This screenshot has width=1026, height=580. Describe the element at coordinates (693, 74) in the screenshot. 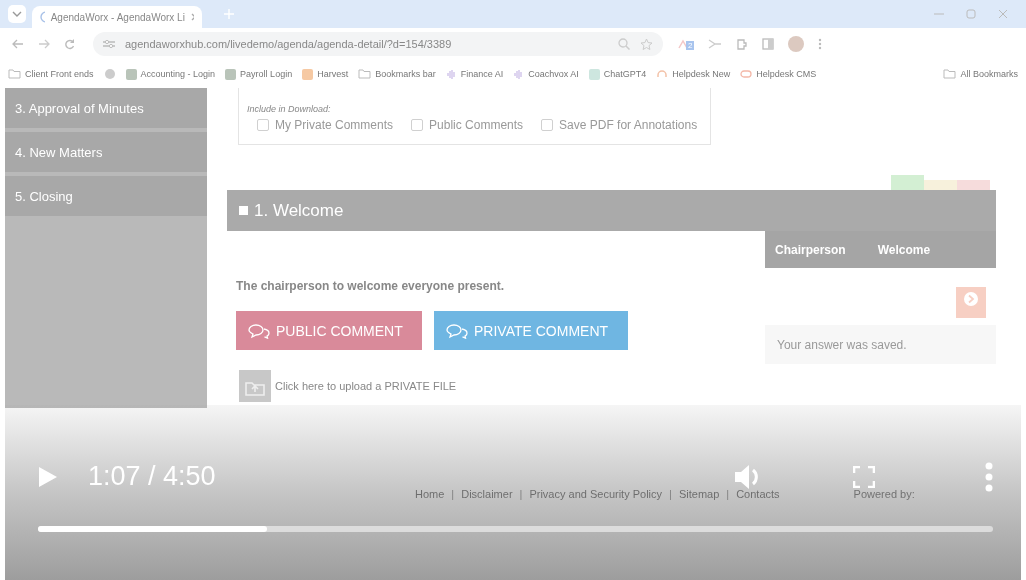

I see `bookmark: Helpdesk New` at that location.